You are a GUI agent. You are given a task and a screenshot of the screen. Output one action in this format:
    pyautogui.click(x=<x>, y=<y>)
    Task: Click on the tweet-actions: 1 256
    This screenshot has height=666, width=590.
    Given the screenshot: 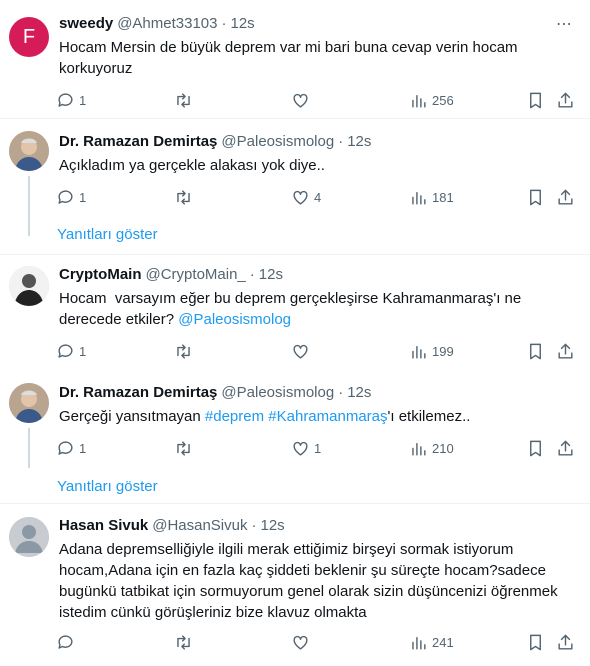 What is the action you would take?
    pyautogui.click(x=312, y=100)
    